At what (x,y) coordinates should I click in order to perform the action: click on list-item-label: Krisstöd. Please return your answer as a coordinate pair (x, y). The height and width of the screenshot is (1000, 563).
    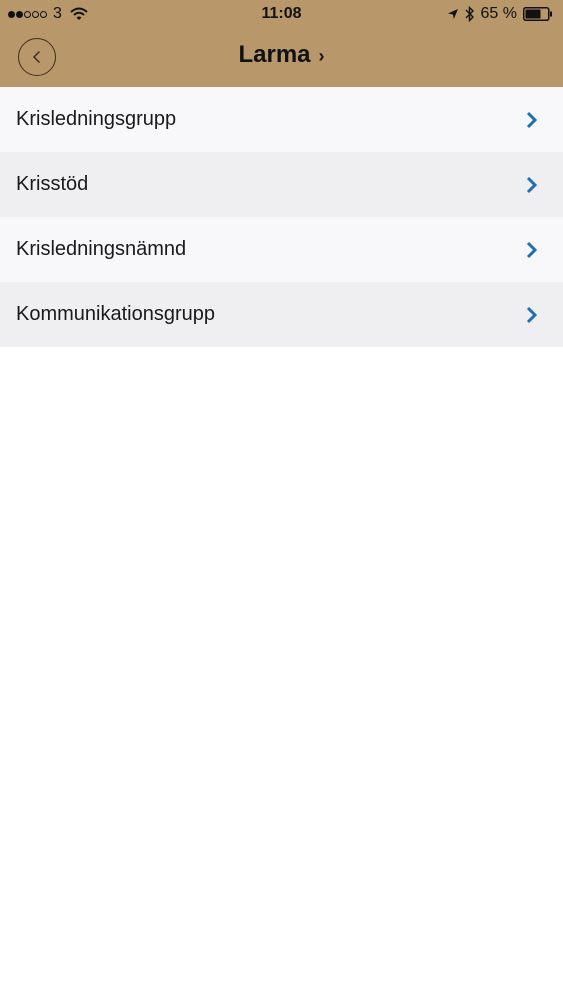
    Looking at the image, I should click on (52, 184).